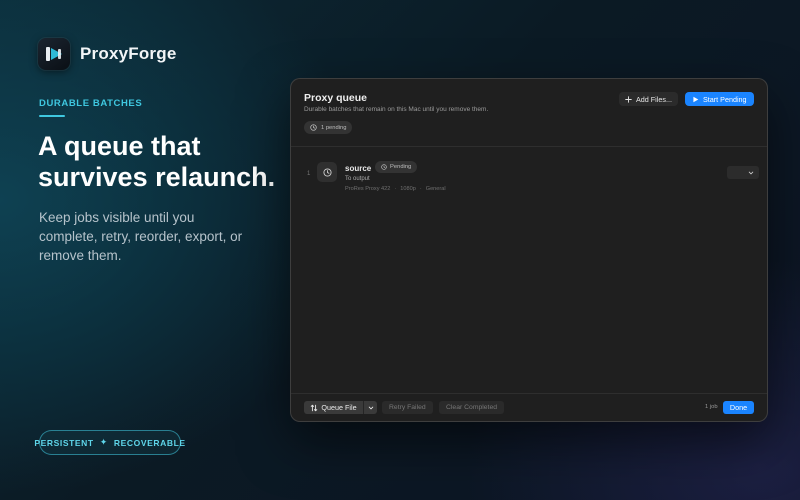 This screenshot has width=800, height=500. Describe the element at coordinates (401, 167) in the screenshot. I see `status-label: Pending` at that location.